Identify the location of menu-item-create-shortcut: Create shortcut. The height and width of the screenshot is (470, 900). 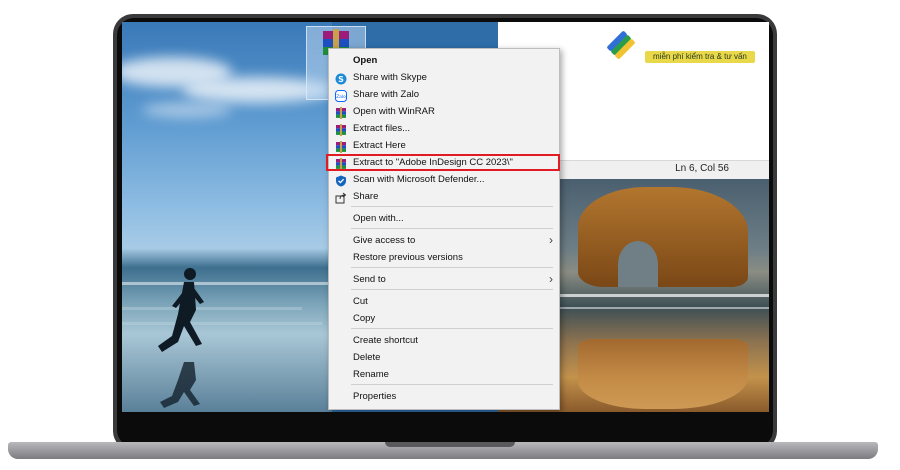
(444, 341).